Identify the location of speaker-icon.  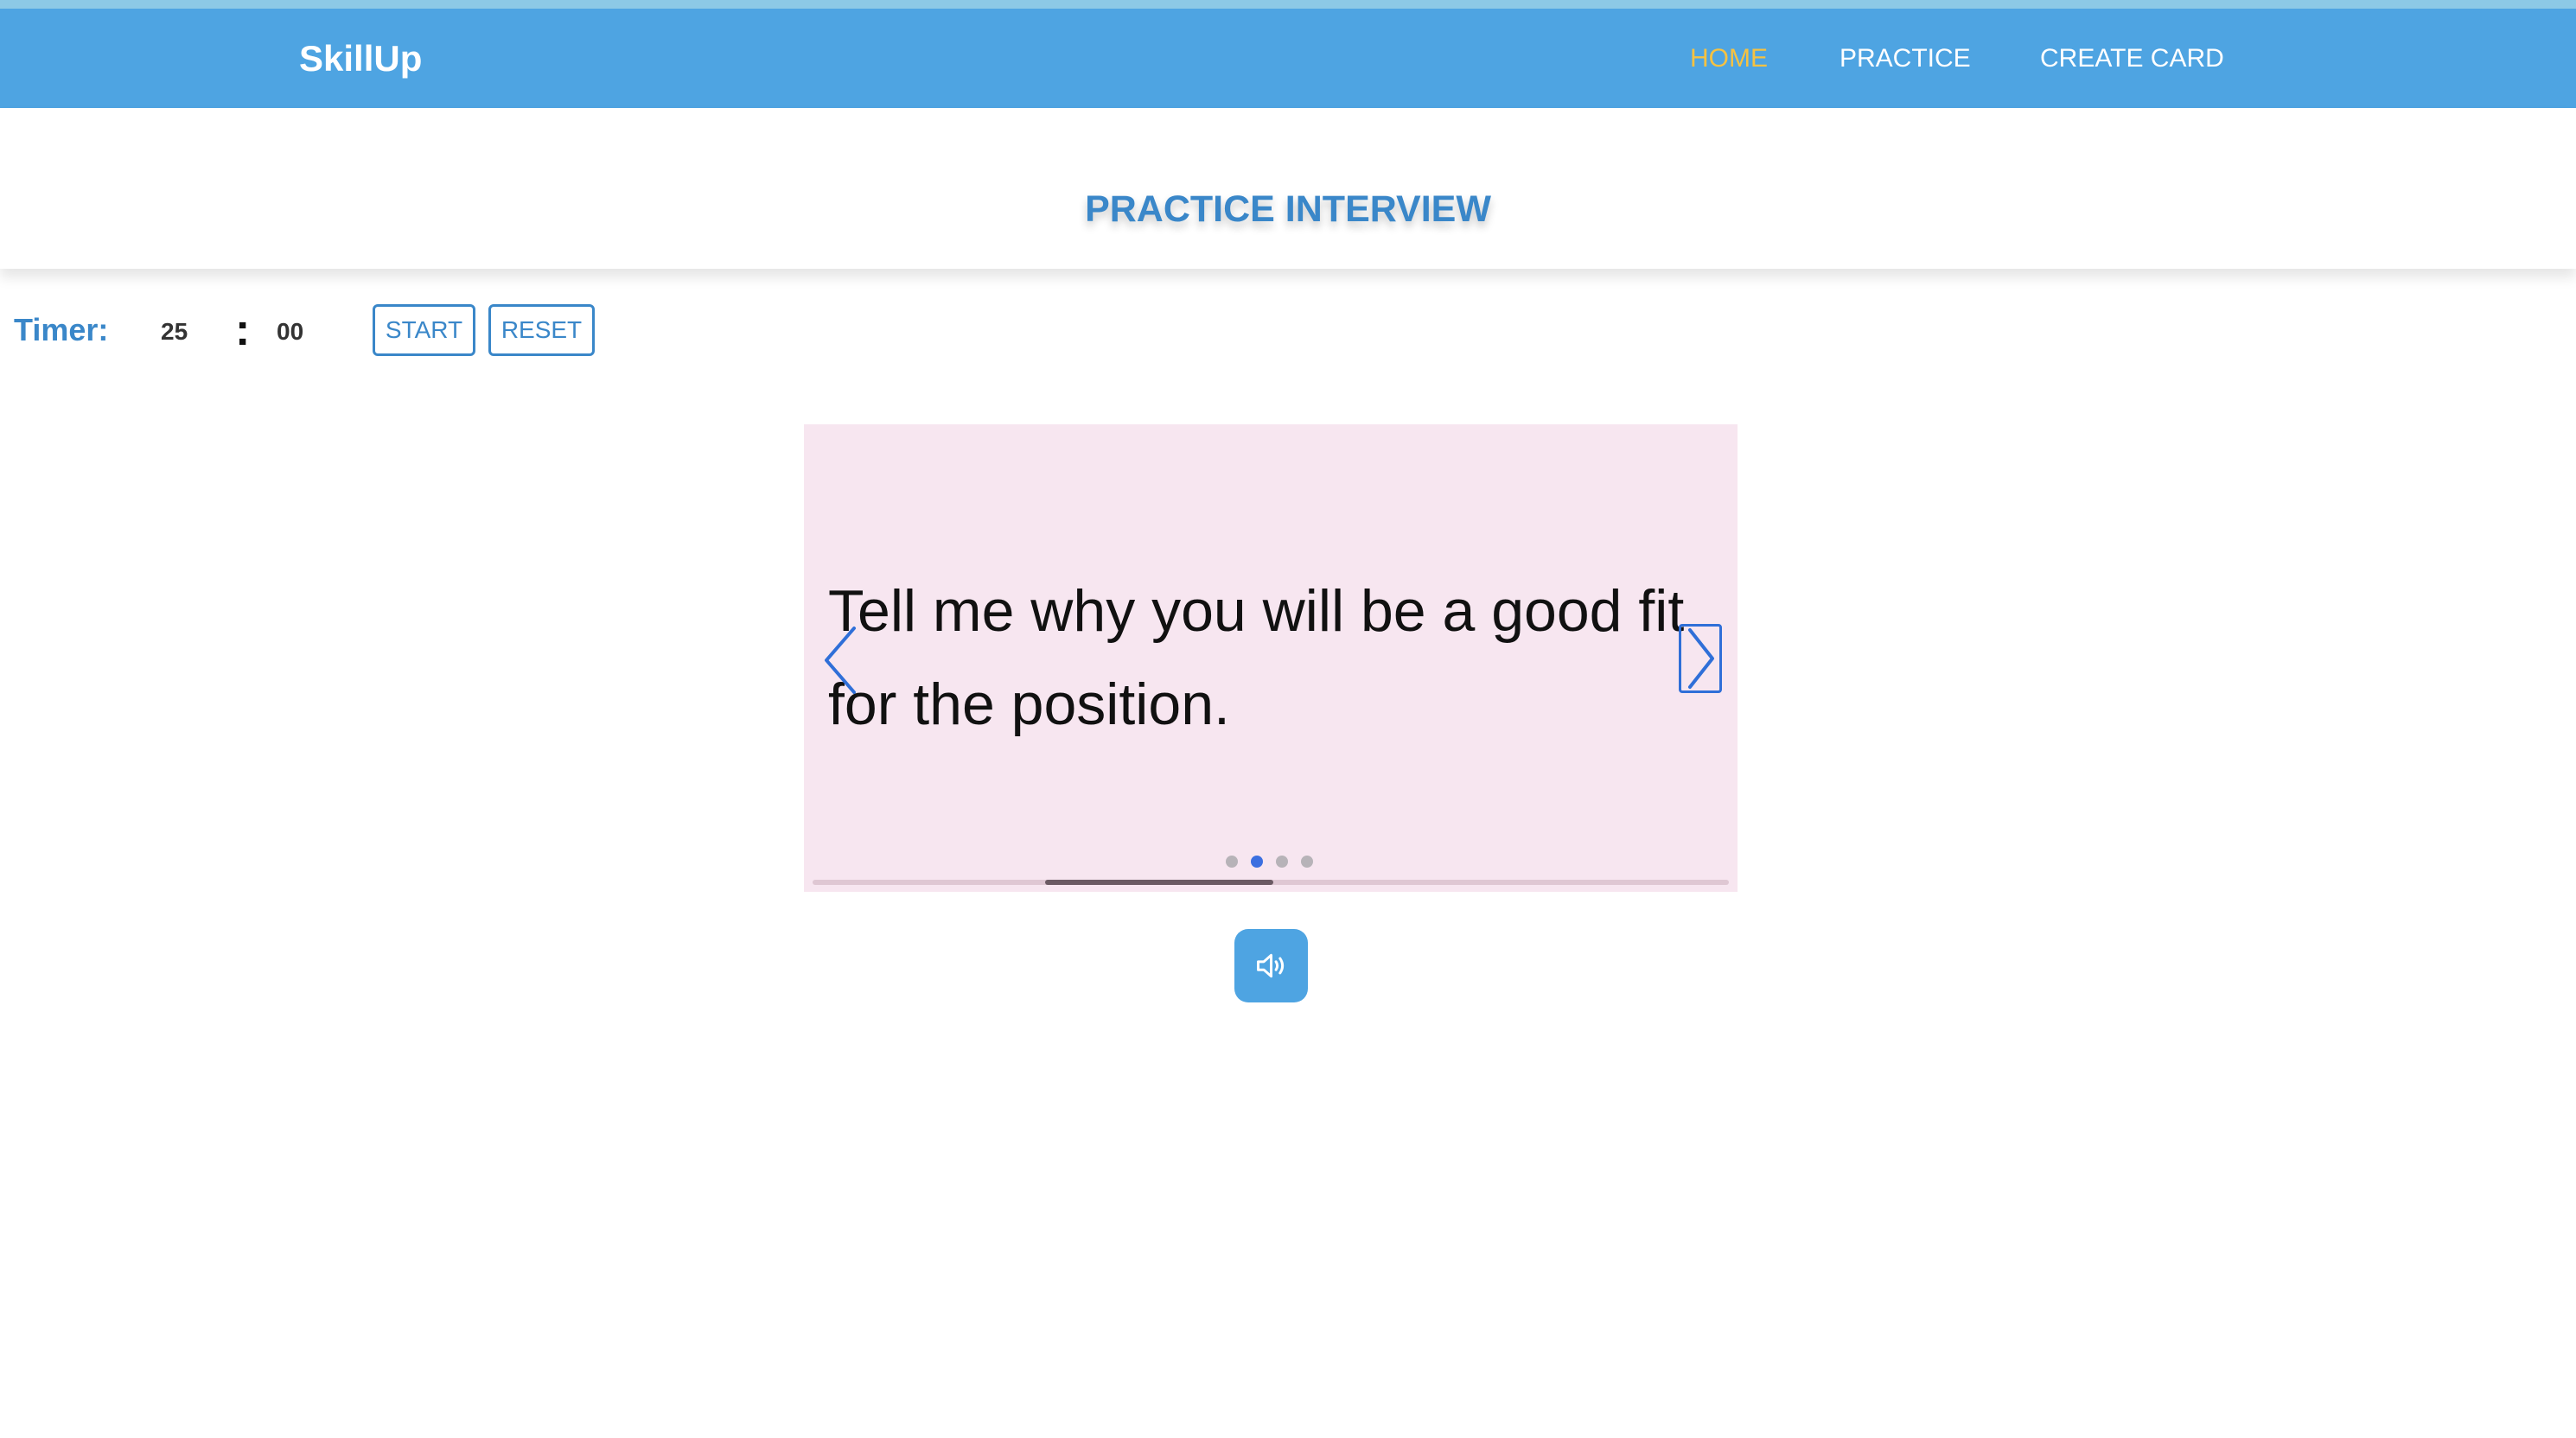
(1271, 965).